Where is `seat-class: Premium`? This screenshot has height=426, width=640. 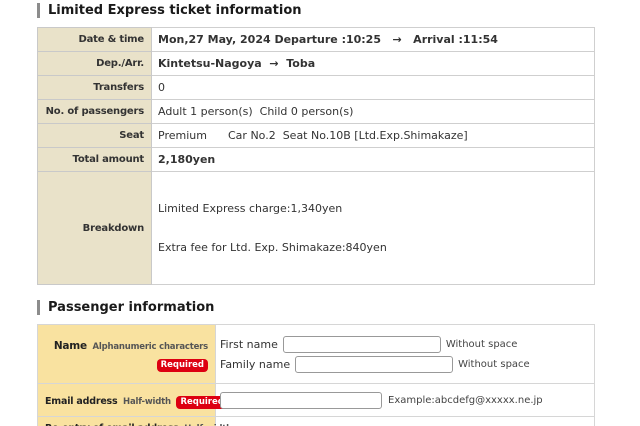 seat-class: Premium is located at coordinates (182, 135).